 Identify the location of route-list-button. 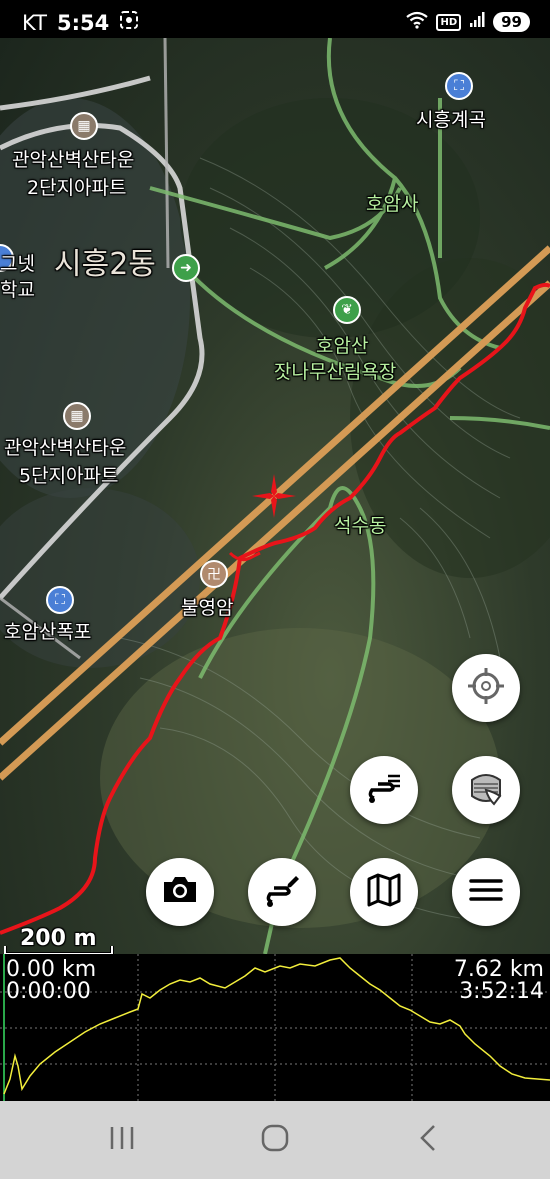
(384, 790).